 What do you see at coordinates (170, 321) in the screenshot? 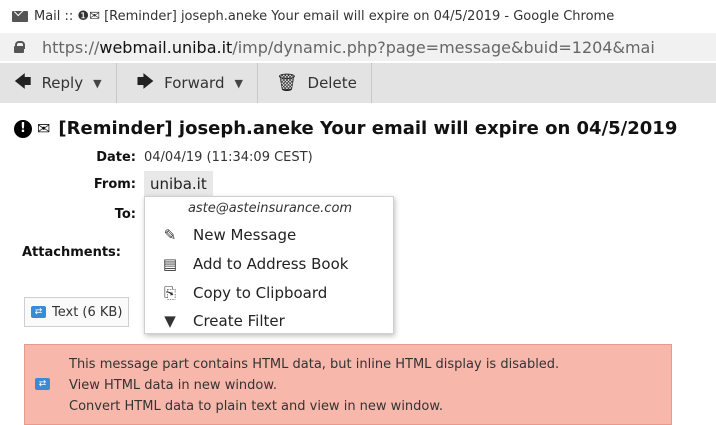
I see `filter-icon: ▼` at bounding box center [170, 321].